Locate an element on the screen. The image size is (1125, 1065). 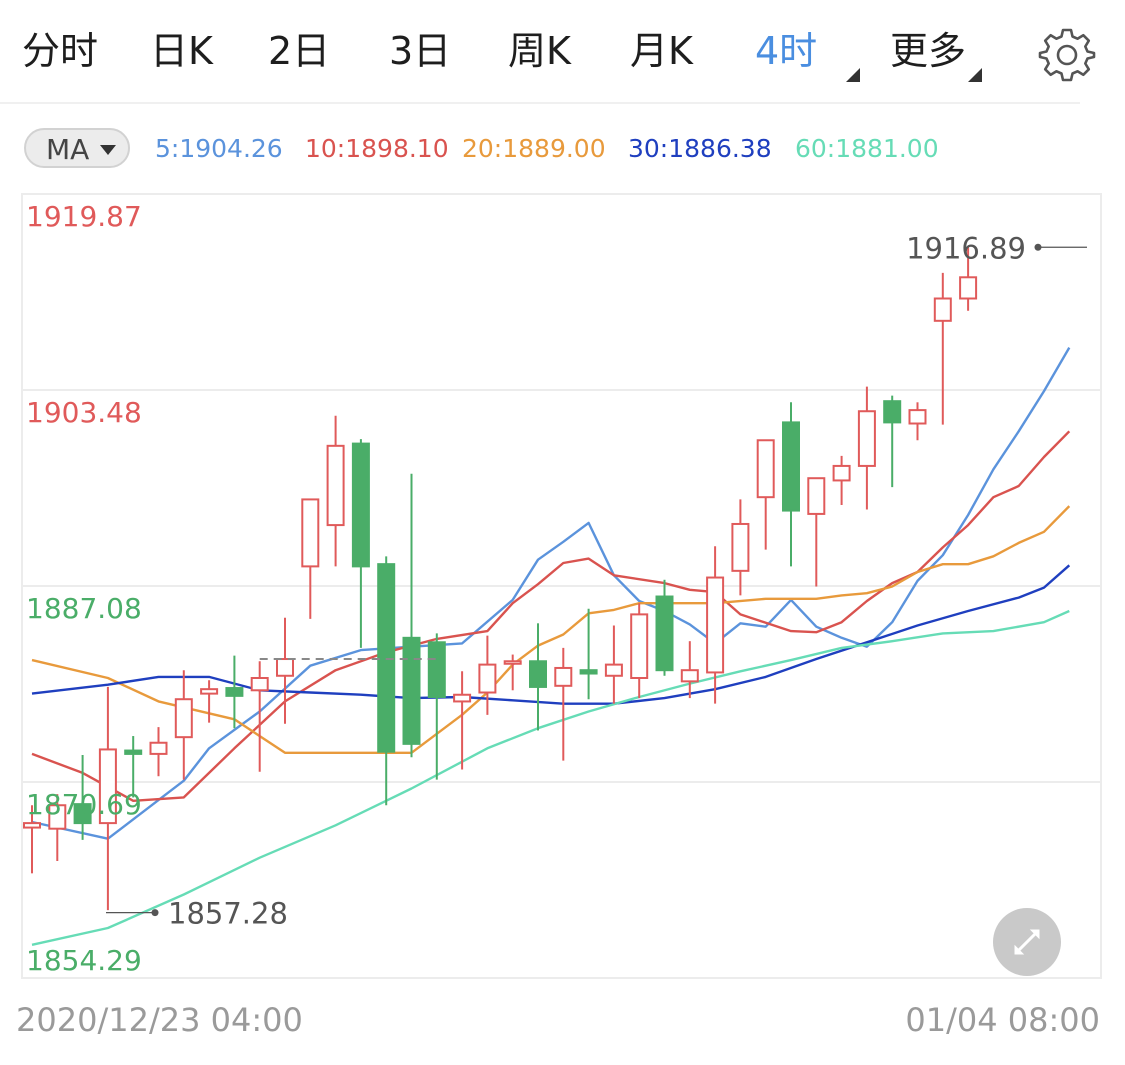
tab-timeshare: 分时 is located at coordinates (60, 51).